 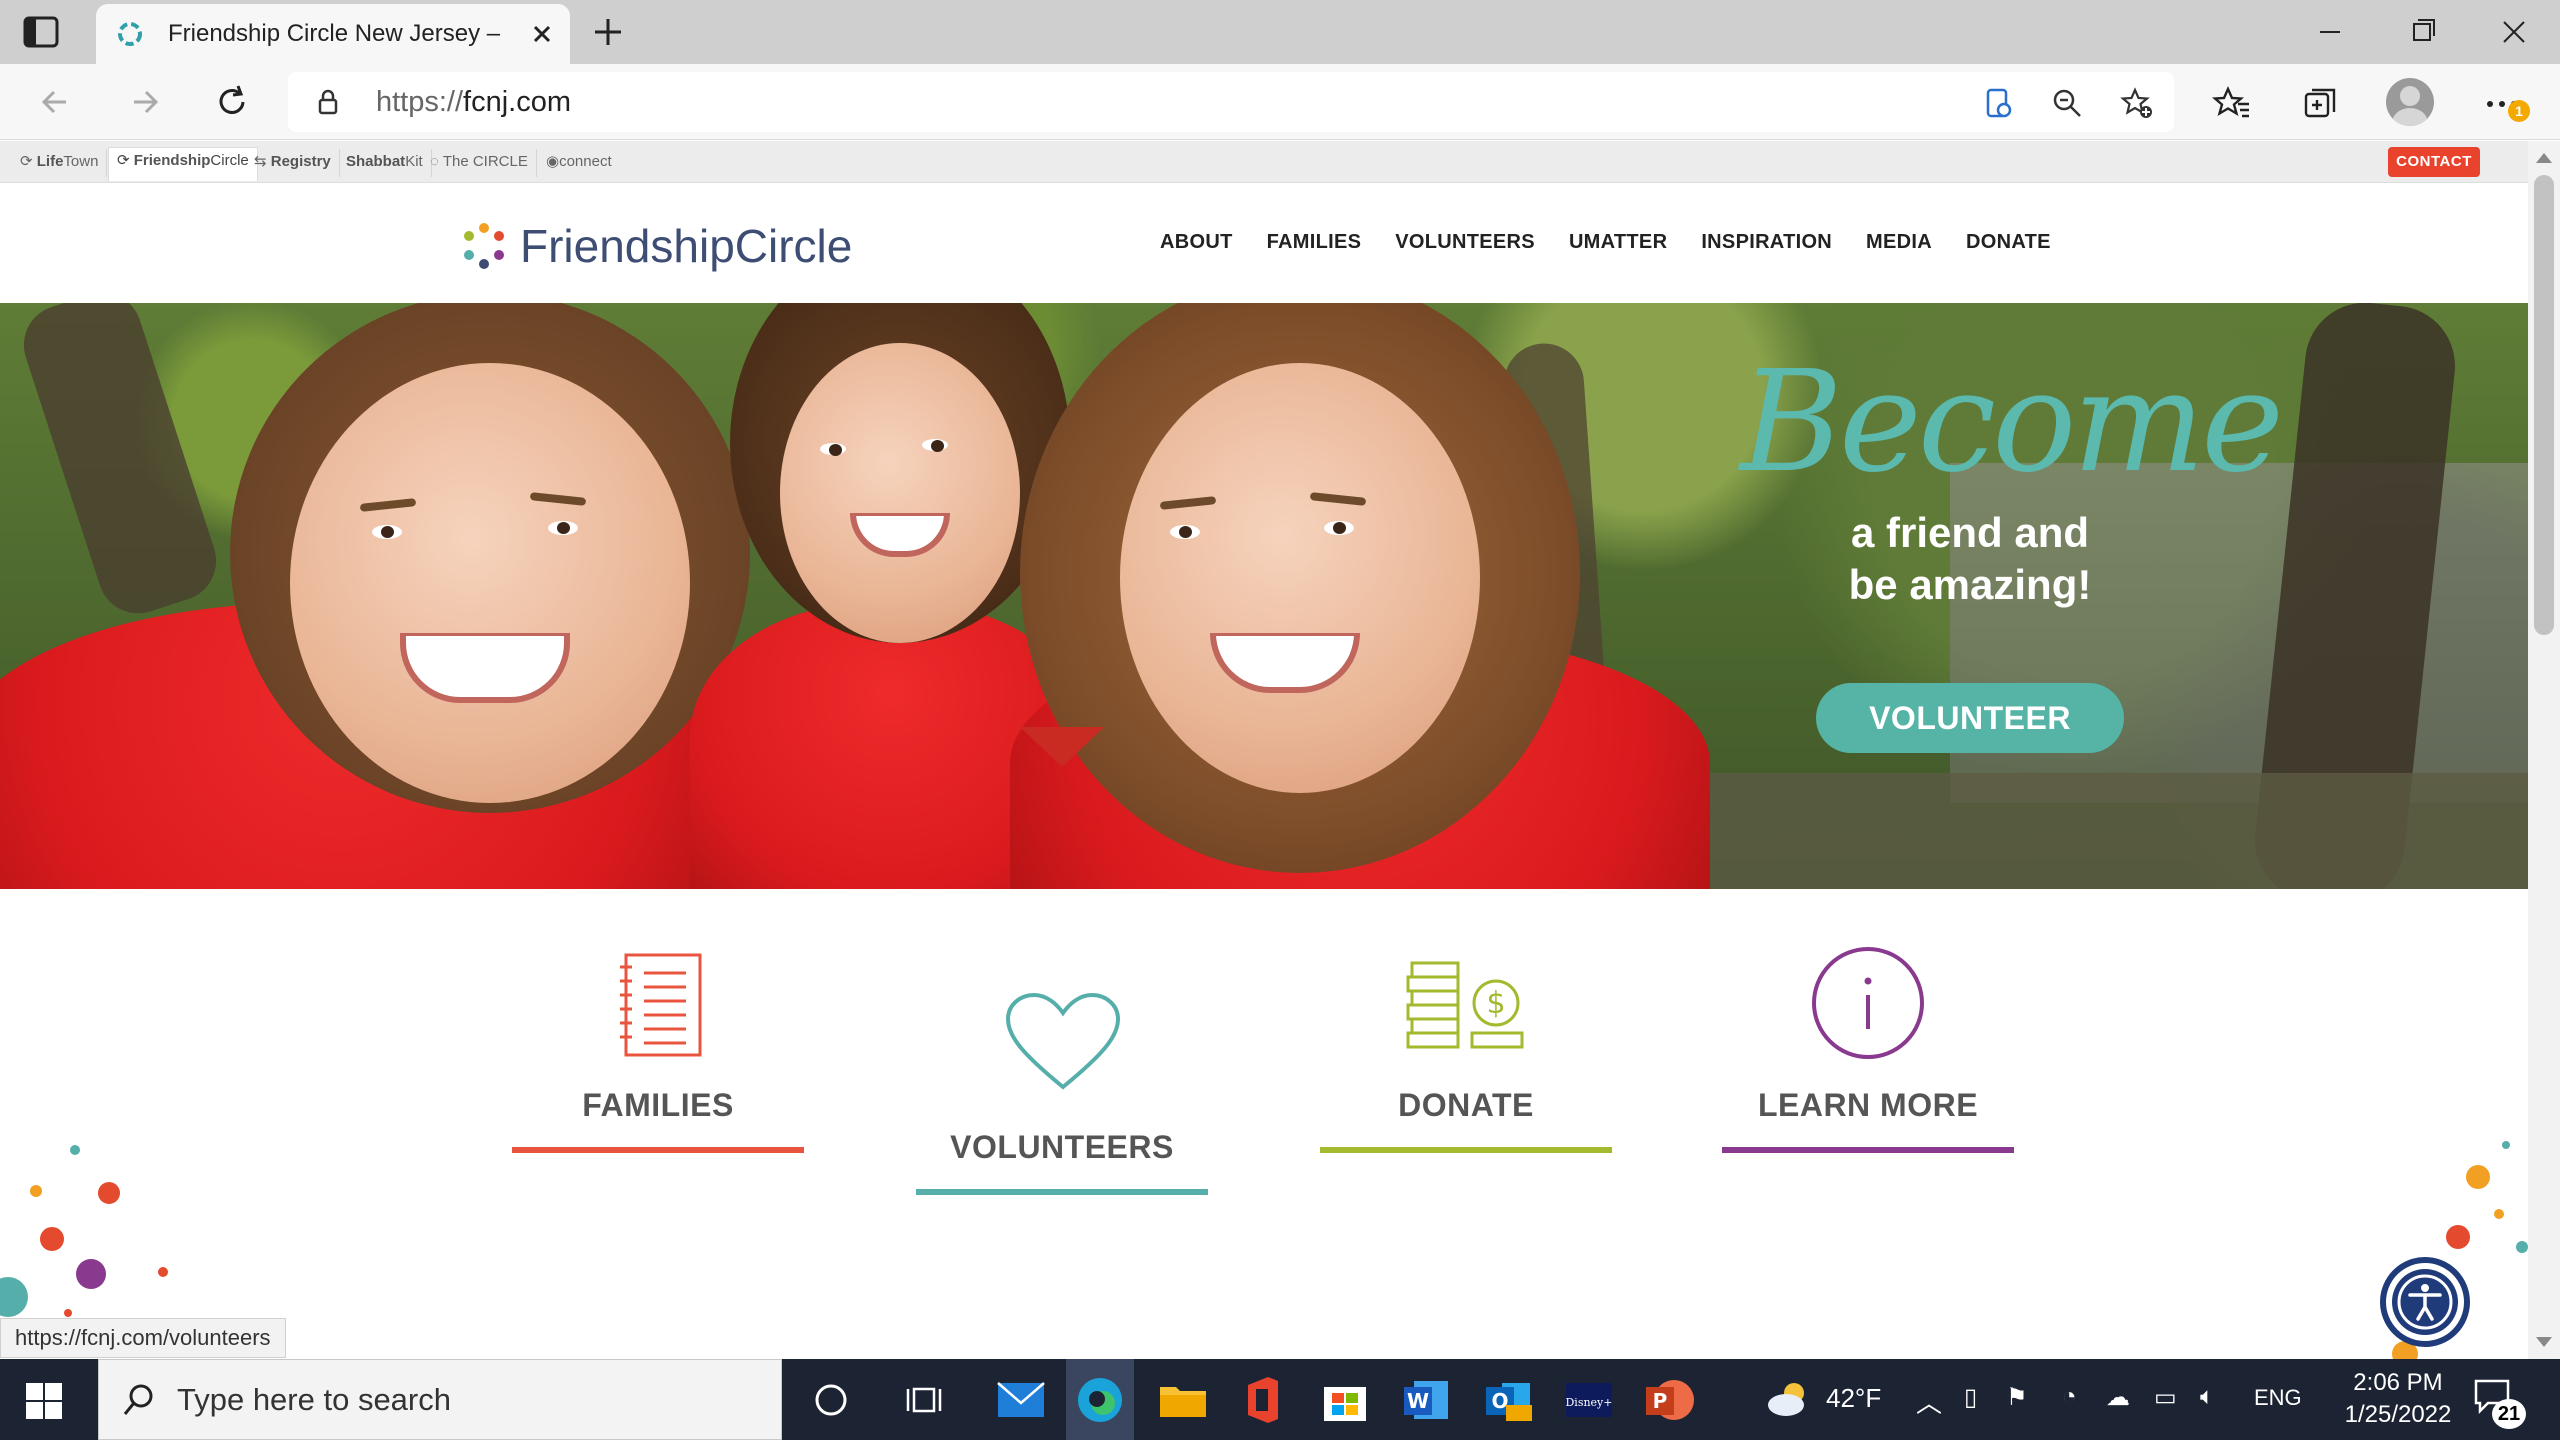 I want to click on tray-app-icon: ⚑, so click(x=2017, y=1397).